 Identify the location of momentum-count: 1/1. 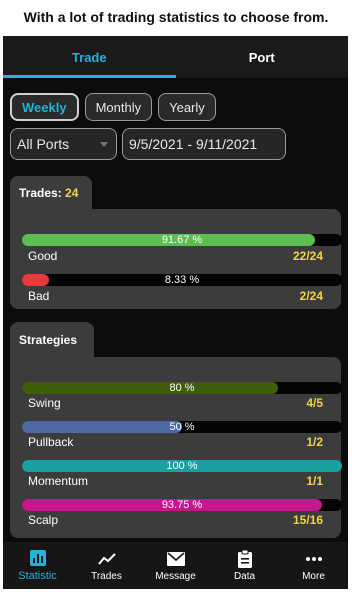
(314, 481).